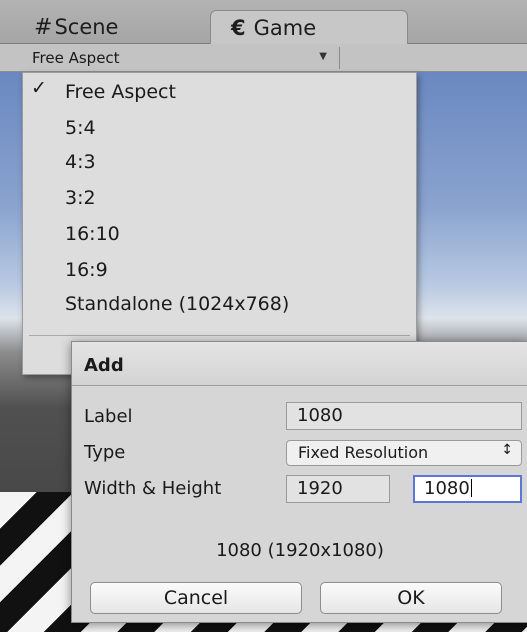 This screenshot has height=632, width=527. What do you see at coordinates (76, 58) in the screenshot?
I see `aspect-dropdown-value: Free Aspect` at bounding box center [76, 58].